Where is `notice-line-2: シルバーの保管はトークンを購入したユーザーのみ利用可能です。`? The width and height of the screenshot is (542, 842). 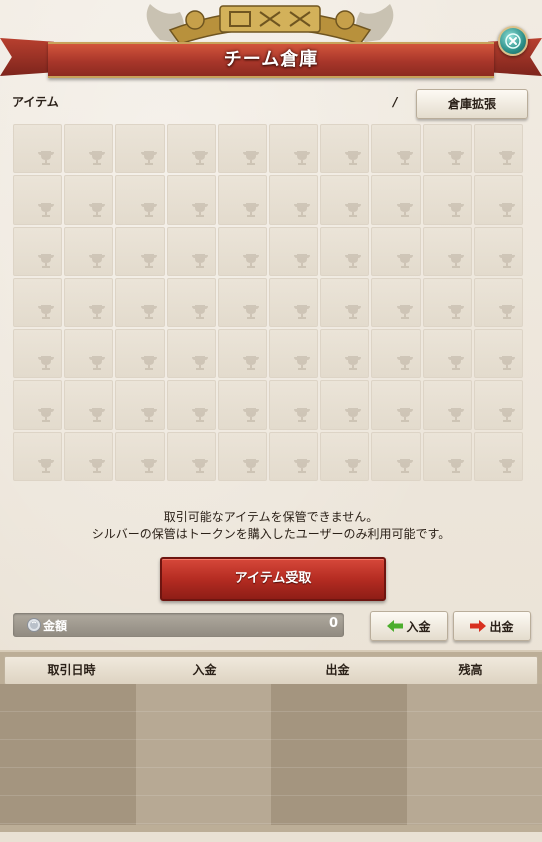
notice-line-2: シルバーの保管はトークンを購入したユーザーのみ利用可能です。 is located at coordinates (271, 534).